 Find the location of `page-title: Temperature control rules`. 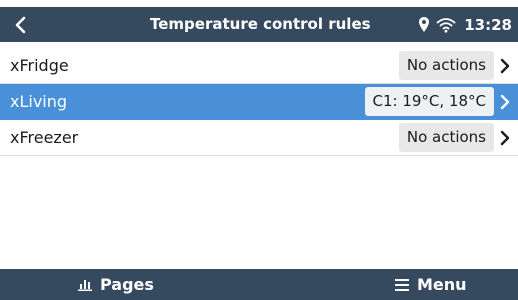

page-title: Temperature control rules is located at coordinates (260, 24).